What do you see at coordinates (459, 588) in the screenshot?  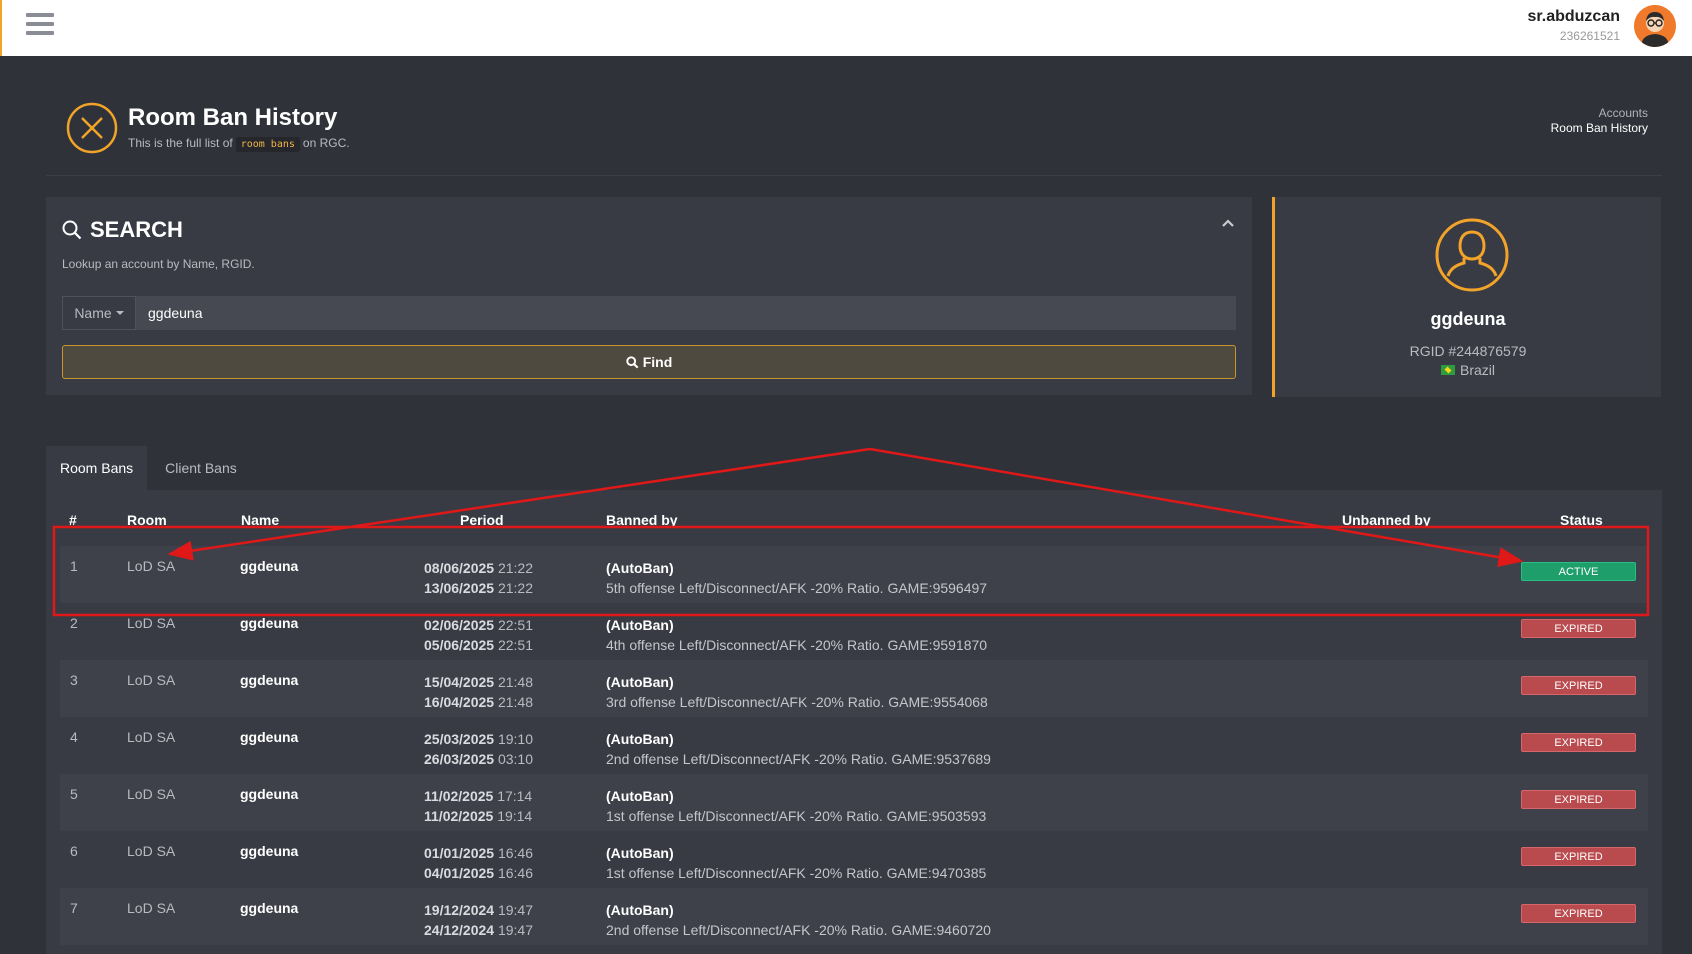 I see `period-end-date: 13/06/2025` at bounding box center [459, 588].